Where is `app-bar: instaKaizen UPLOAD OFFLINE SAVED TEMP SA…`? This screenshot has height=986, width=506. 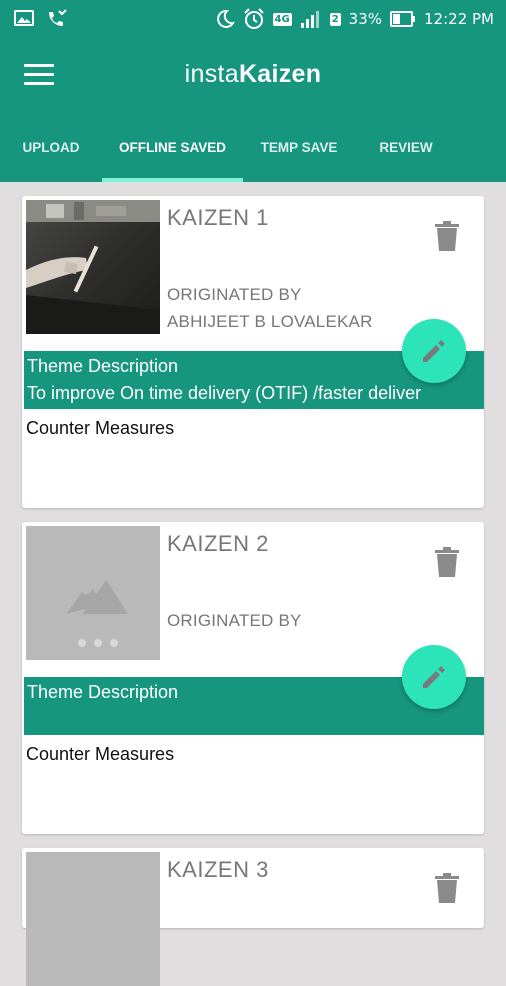 app-bar: instaKaizen UPLOAD OFFLINE SAVED TEMP SA… is located at coordinates (253, 110).